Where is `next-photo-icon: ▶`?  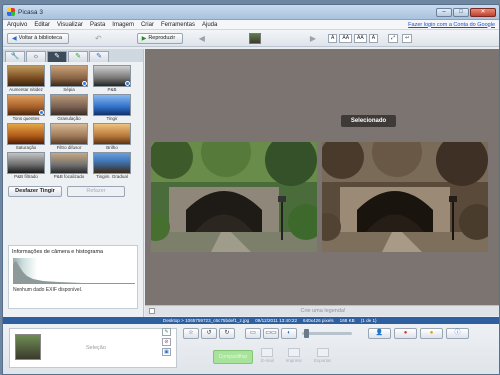
next-photo-icon: ▶ is located at coordinates (313, 38).